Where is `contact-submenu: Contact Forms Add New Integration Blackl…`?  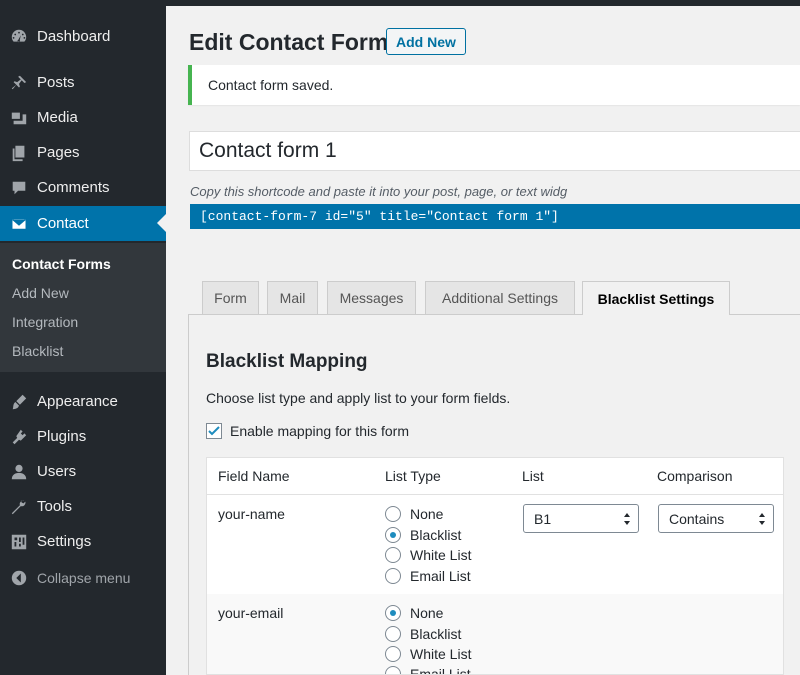 contact-submenu: Contact Forms Add New Integration Blackl… is located at coordinates (83, 307).